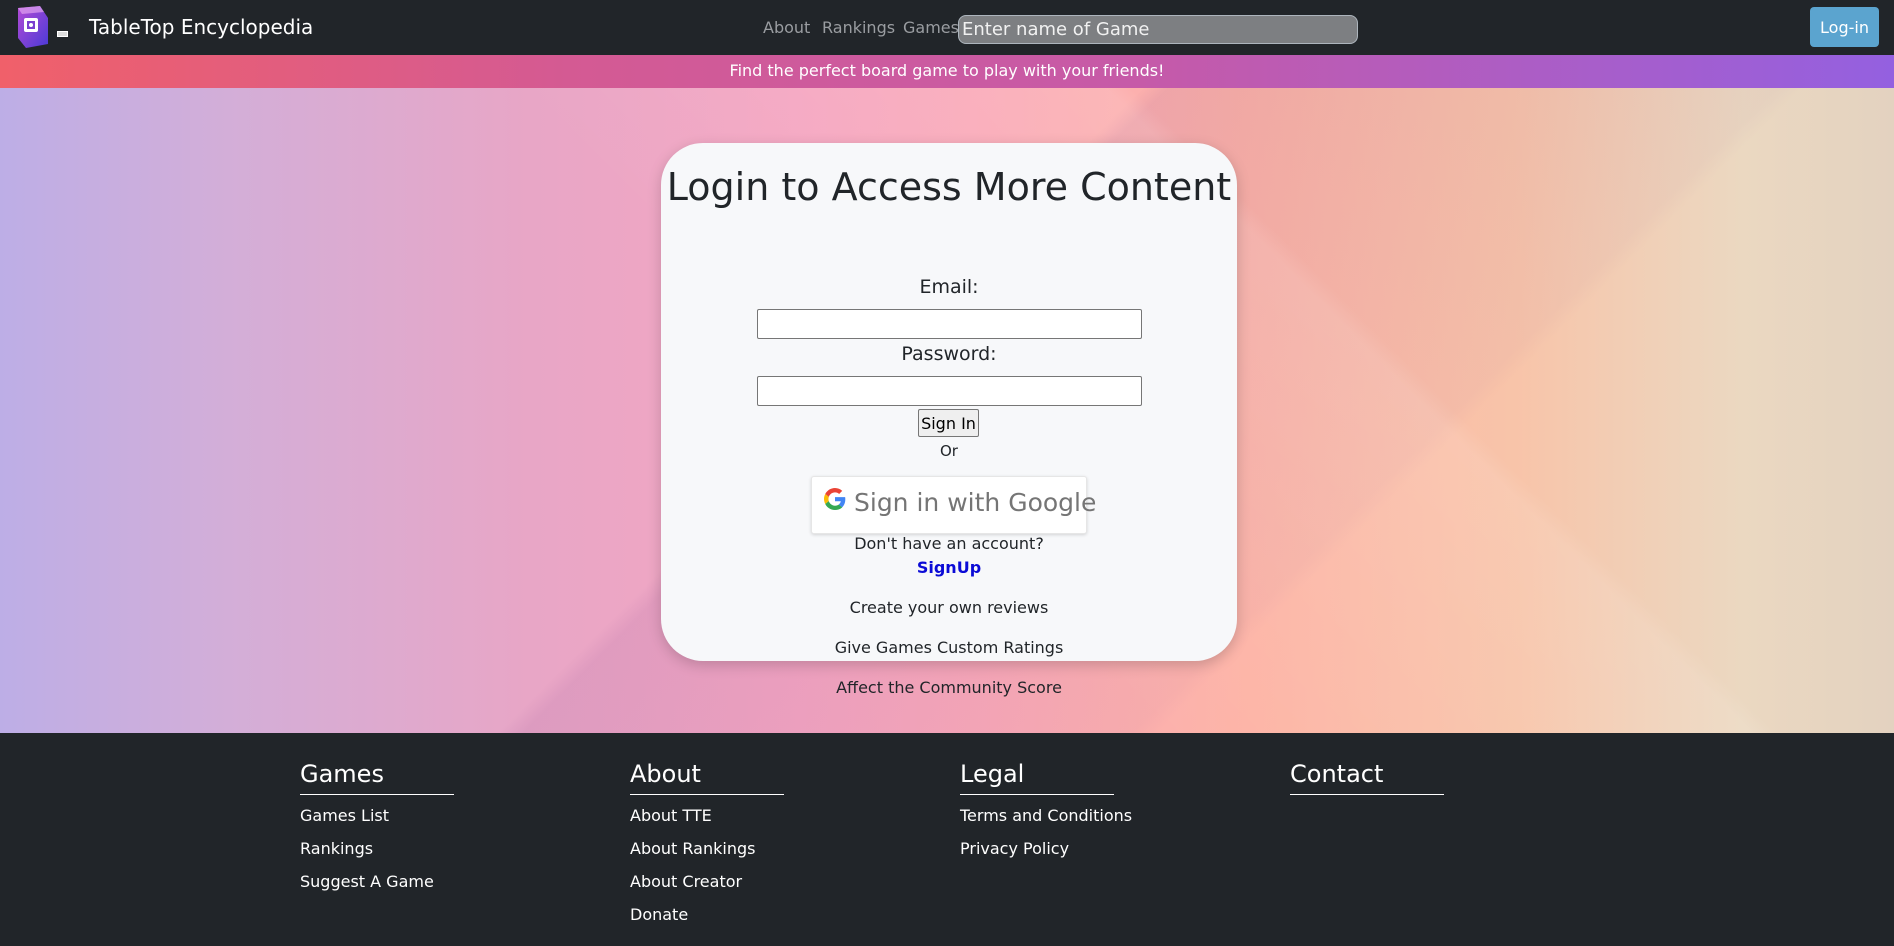 The width and height of the screenshot is (1894, 946). Describe the element at coordinates (1046, 816) in the screenshot. I see `footer-link-terms: Terms and Conditions` at that location.